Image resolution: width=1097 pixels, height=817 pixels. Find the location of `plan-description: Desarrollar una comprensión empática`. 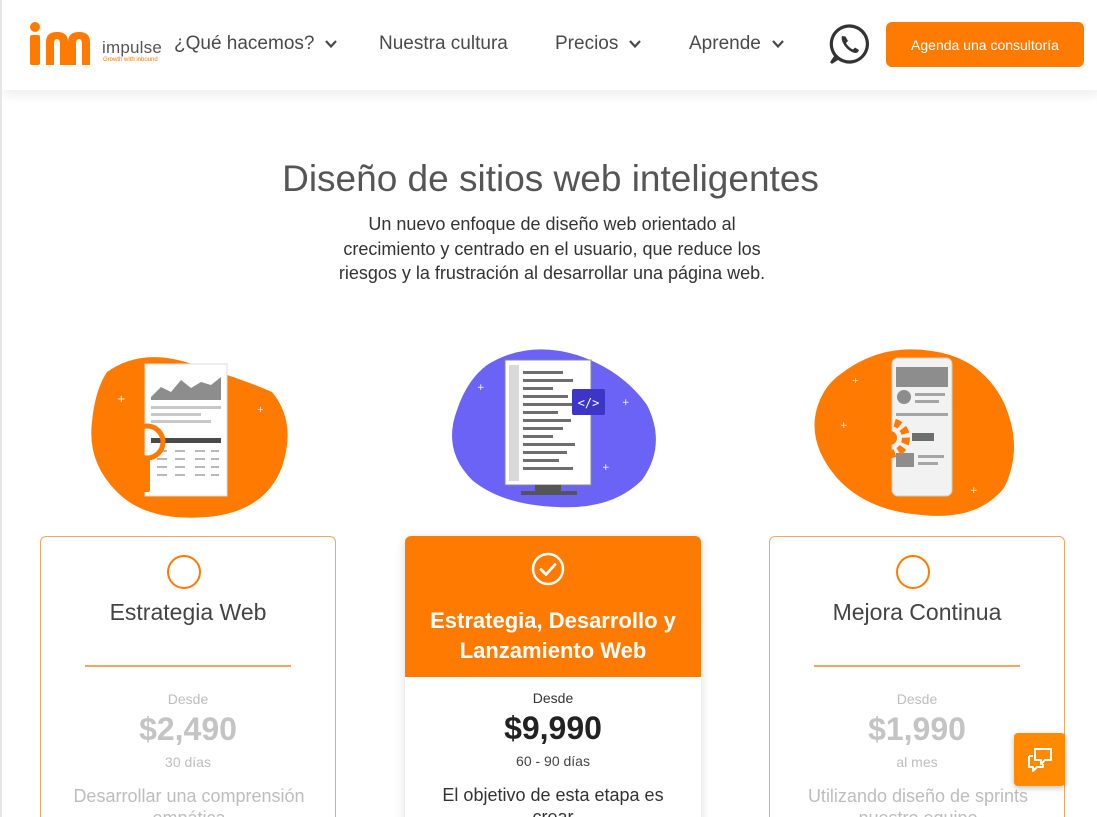

plan-description: Desarrollar una comprensión empática is located at coordinates (189, 801).